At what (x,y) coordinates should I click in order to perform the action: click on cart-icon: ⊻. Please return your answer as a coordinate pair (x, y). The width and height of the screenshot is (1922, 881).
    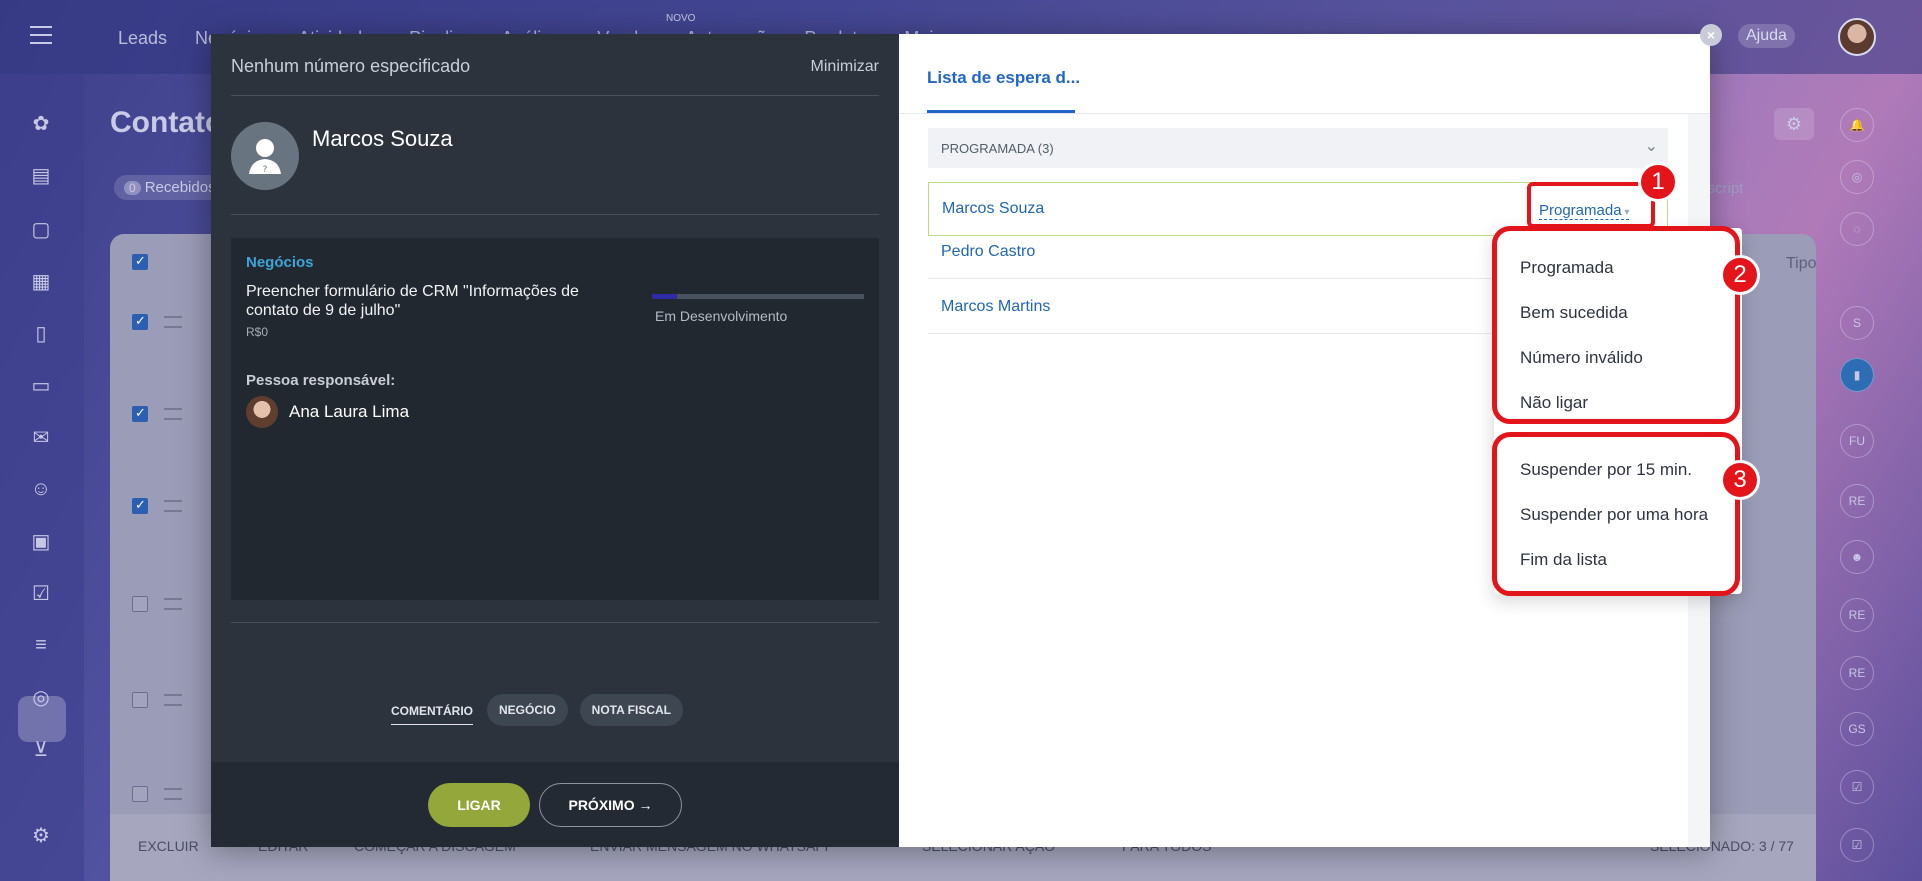
    Looking at the image, I should click on (41, 749).